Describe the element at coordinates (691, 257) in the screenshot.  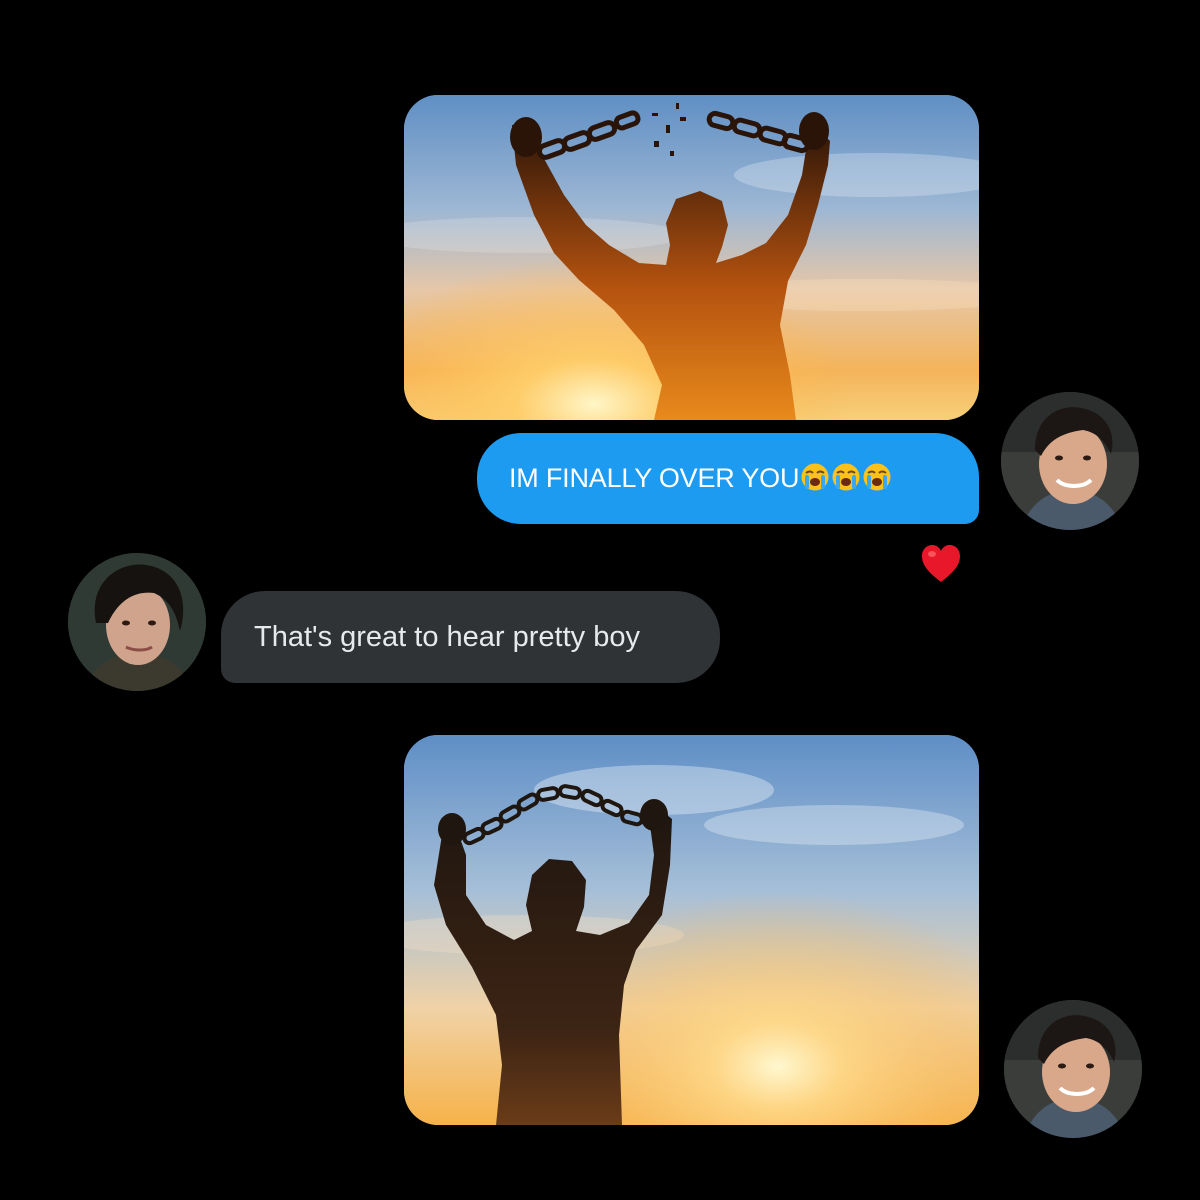
I see `sent-image-broken-chains` at that location.